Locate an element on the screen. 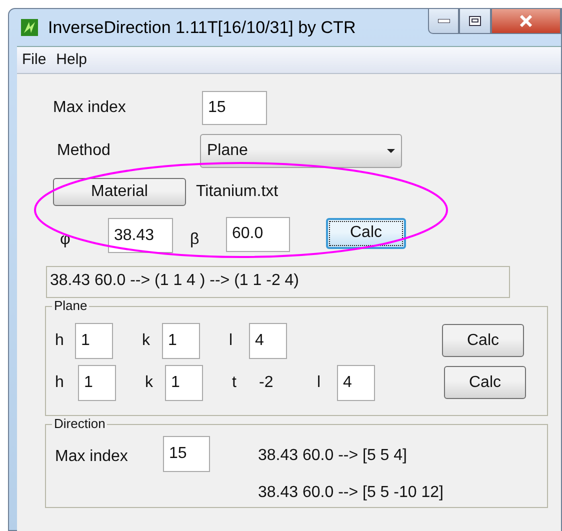 The height and width of the screenshot is (531, 562). direction-result: 38.43 60.0 --> [5 5 4] is located at coordinates (333, 456).